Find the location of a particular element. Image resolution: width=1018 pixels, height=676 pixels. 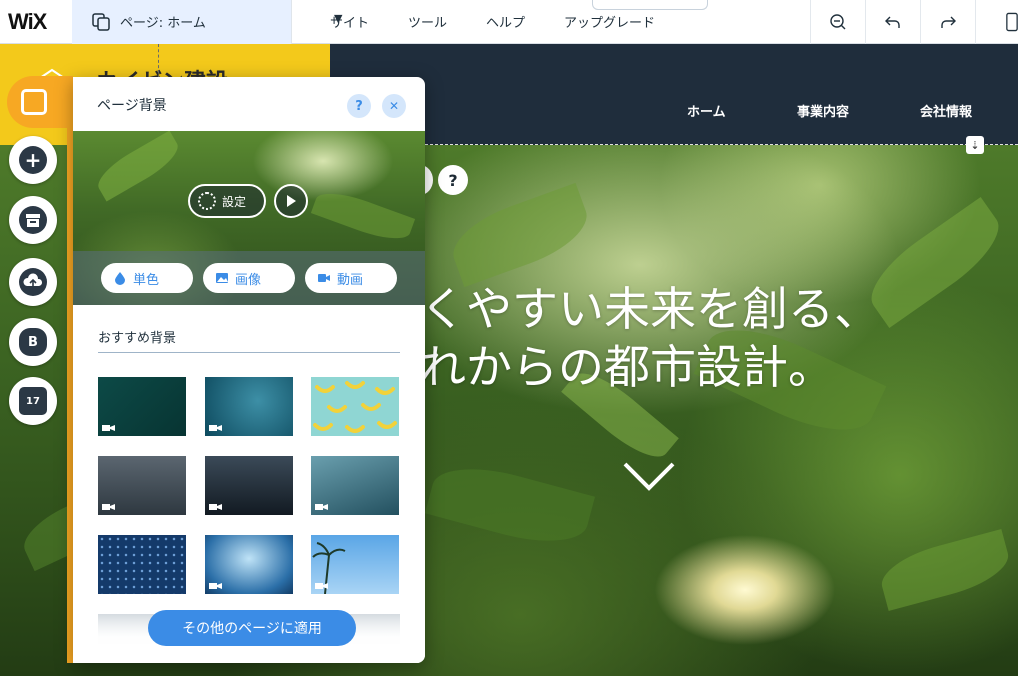

color-background-button: 単色 is located at coordinates (147, 278).